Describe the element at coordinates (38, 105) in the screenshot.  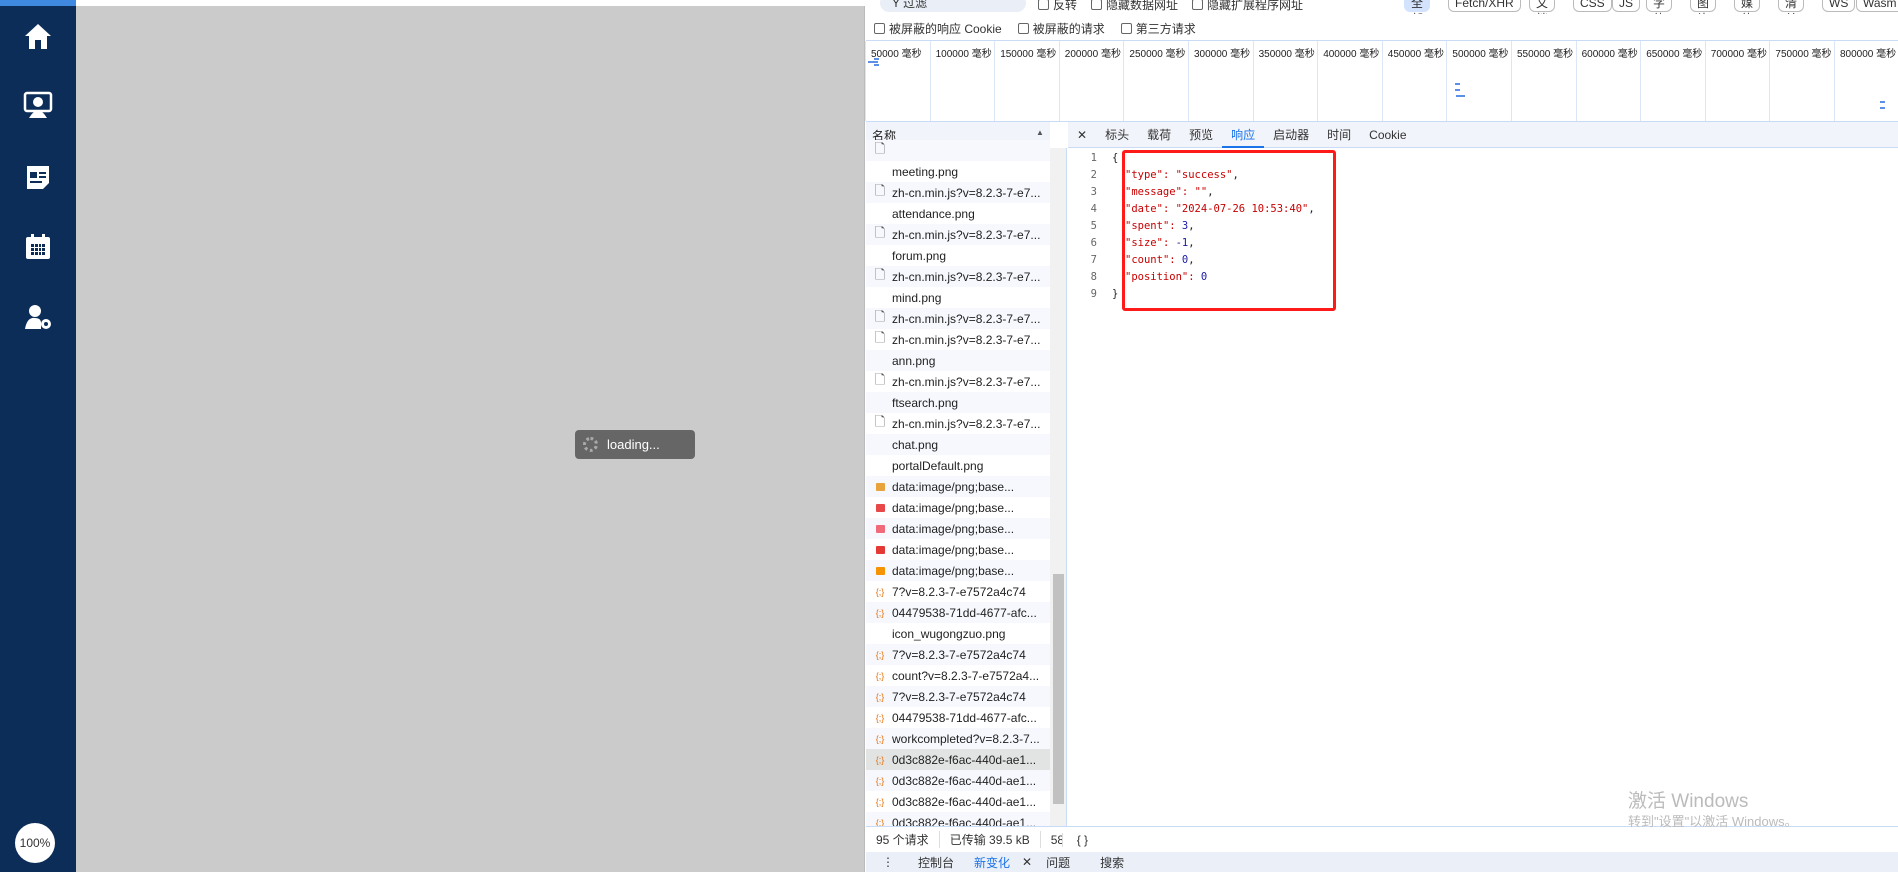
I see `user-monitor-icon` at that location.